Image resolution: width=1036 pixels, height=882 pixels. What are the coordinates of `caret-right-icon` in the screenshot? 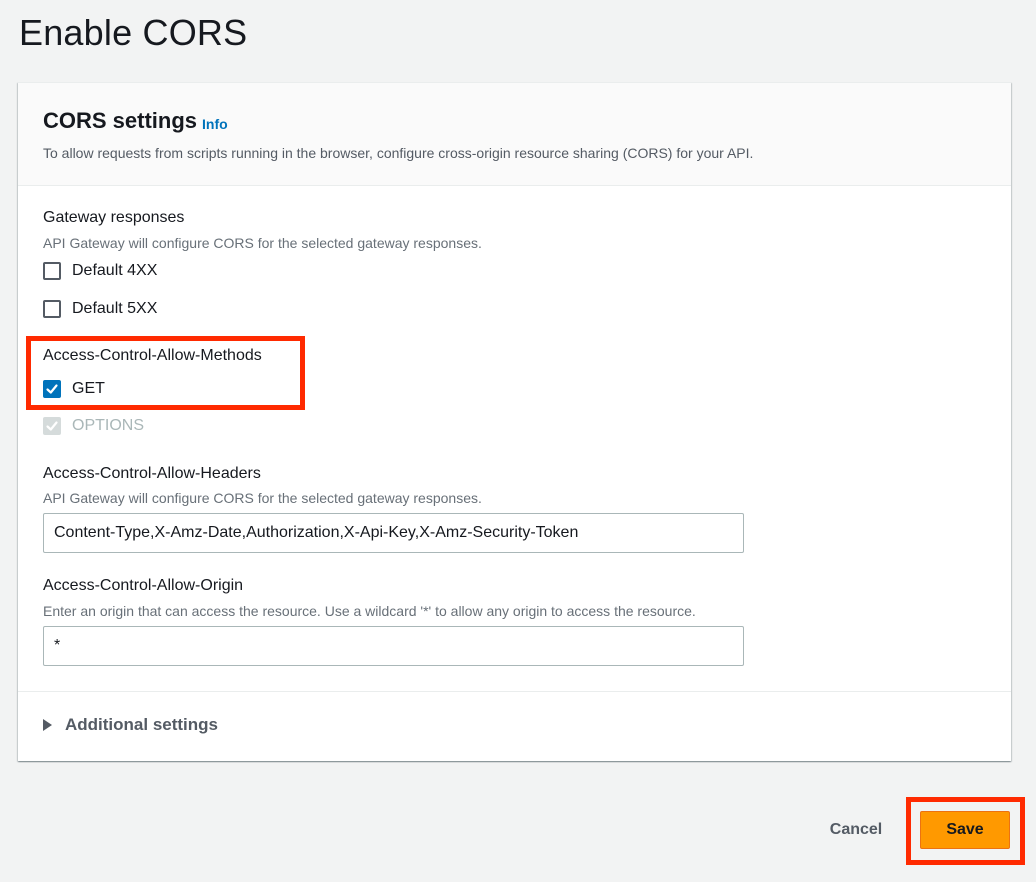 It's located at (47, 725).